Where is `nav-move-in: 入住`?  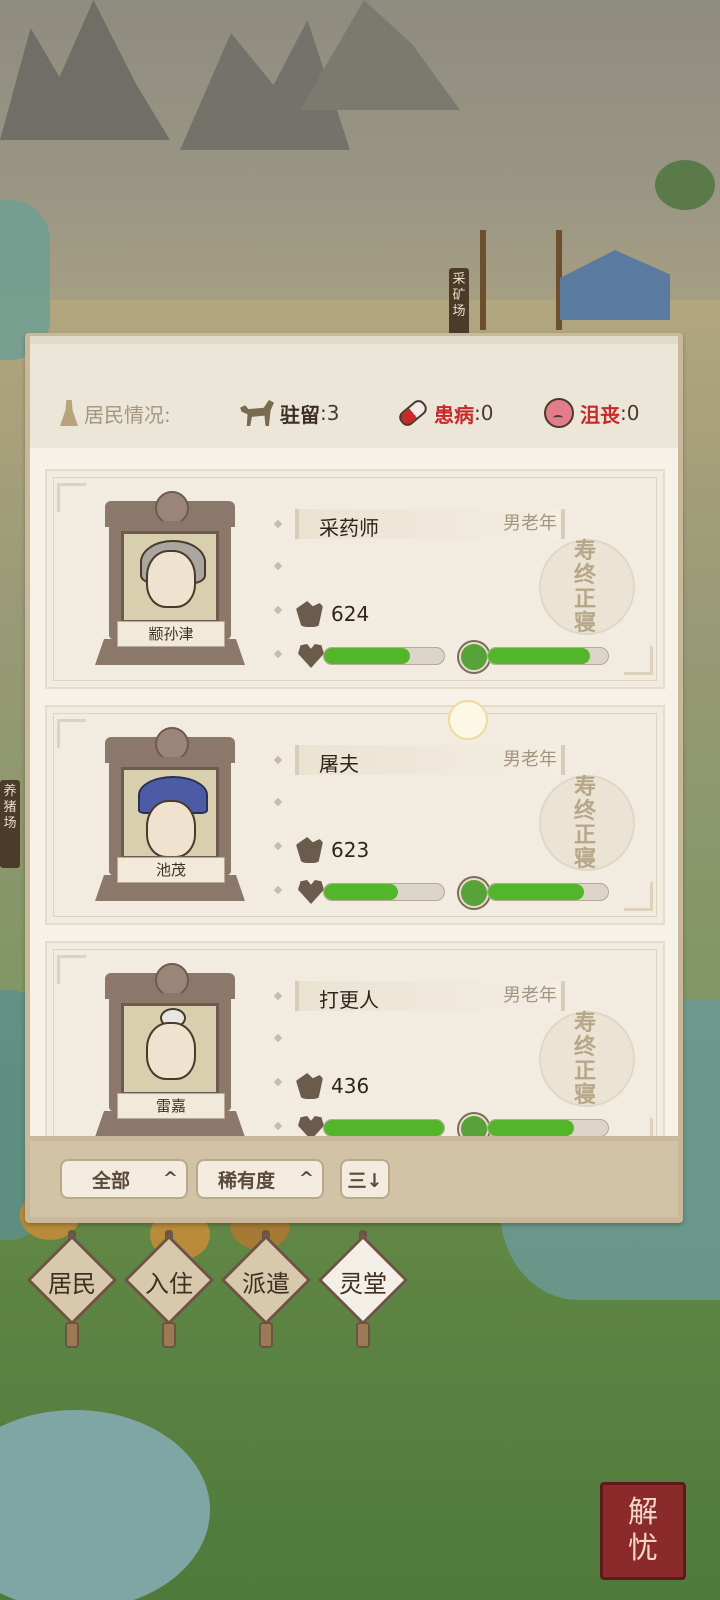
nav-move-in: 入住 is located at coordinates (169, 1290).